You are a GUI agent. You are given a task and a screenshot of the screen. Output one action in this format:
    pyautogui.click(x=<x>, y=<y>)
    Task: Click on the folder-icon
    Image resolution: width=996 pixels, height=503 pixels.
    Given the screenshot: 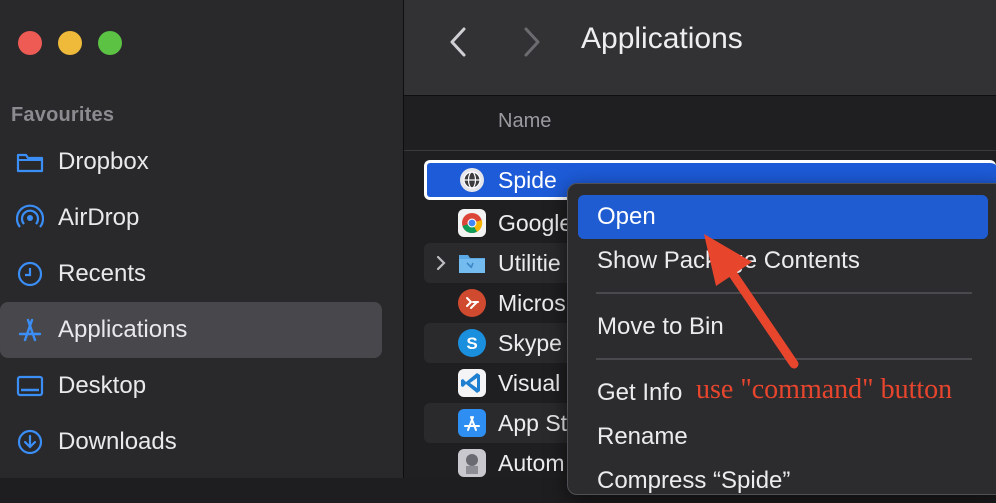 What is the action you would take?
    pyautogui.click(x=30, y=162)
    